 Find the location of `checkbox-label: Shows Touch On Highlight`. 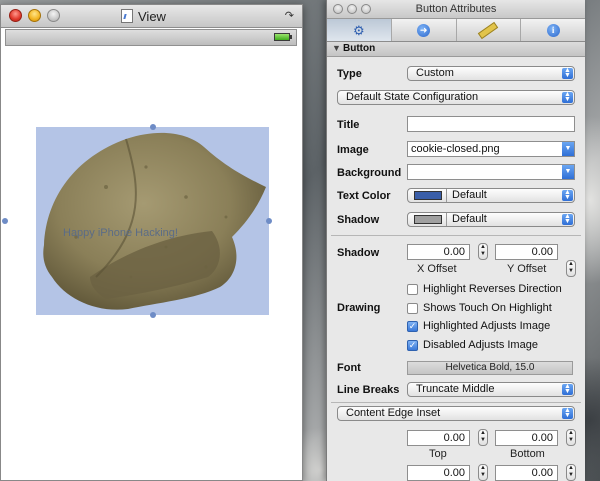

checkbox-label: Shows Touch On Highlight is located at coordinates (487, 308).